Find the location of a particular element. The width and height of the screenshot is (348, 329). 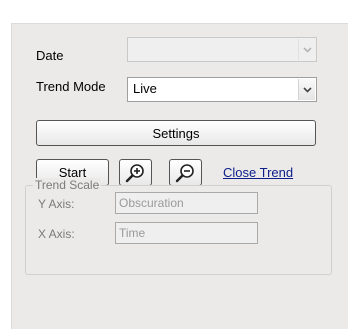

zoom-in-icon is located at coordinates (134, 172).